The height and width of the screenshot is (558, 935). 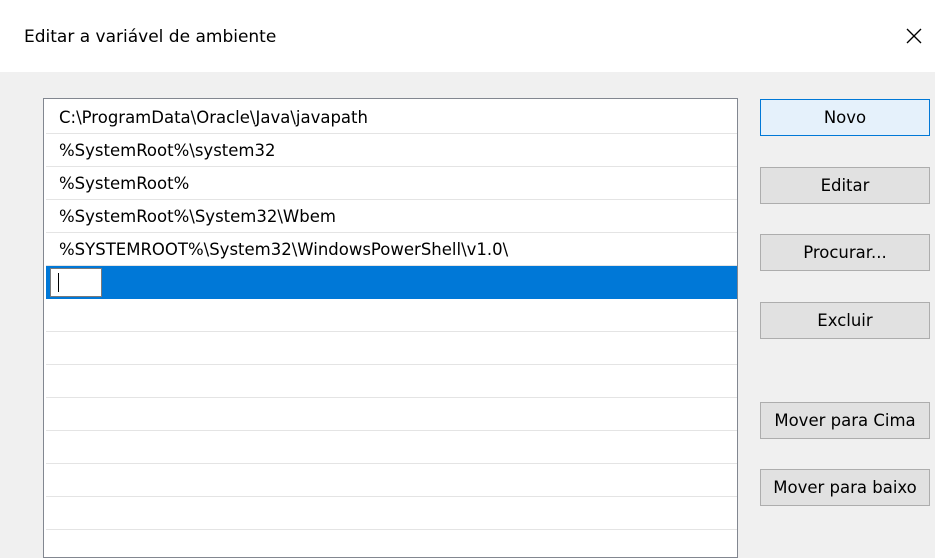 I want to click on close-button, so click(x=914, y=36).